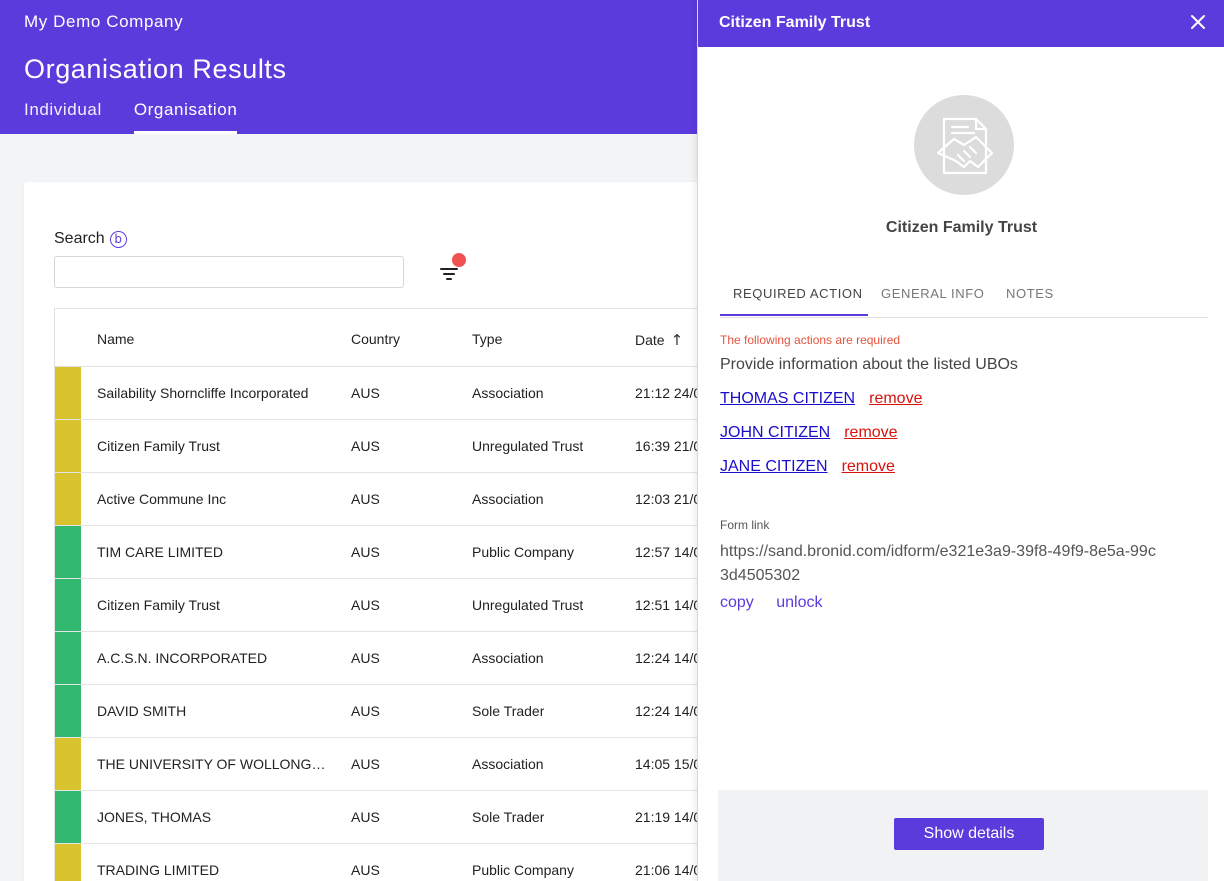 The image size is (1224, 881). Describe the element at coordinates (794, 315) in the screenshot. I see `active-tab-indicator` at that location.